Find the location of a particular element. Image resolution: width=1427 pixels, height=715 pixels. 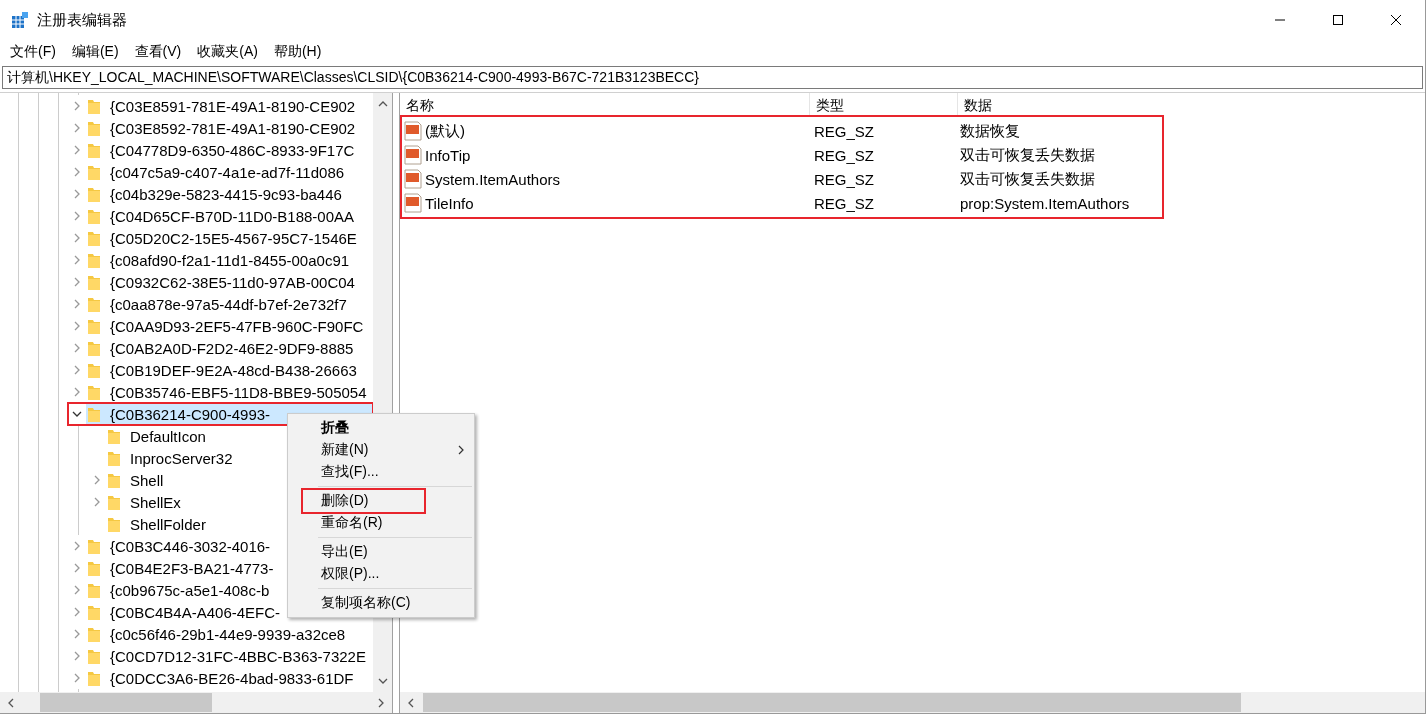

tree-item: {c08afd90-f2a1-11d1-8455-00a0c91 is located at coordinates (230, 260).